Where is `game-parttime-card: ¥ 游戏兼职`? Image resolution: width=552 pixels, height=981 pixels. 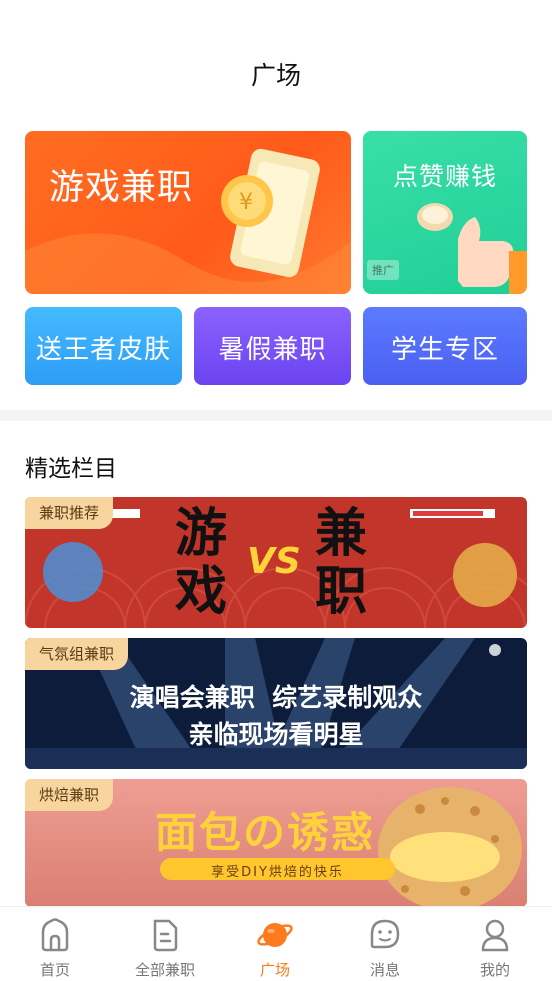
game-parttime-card: ¥ 游戏兼职 is located at coordinates (188, 212).